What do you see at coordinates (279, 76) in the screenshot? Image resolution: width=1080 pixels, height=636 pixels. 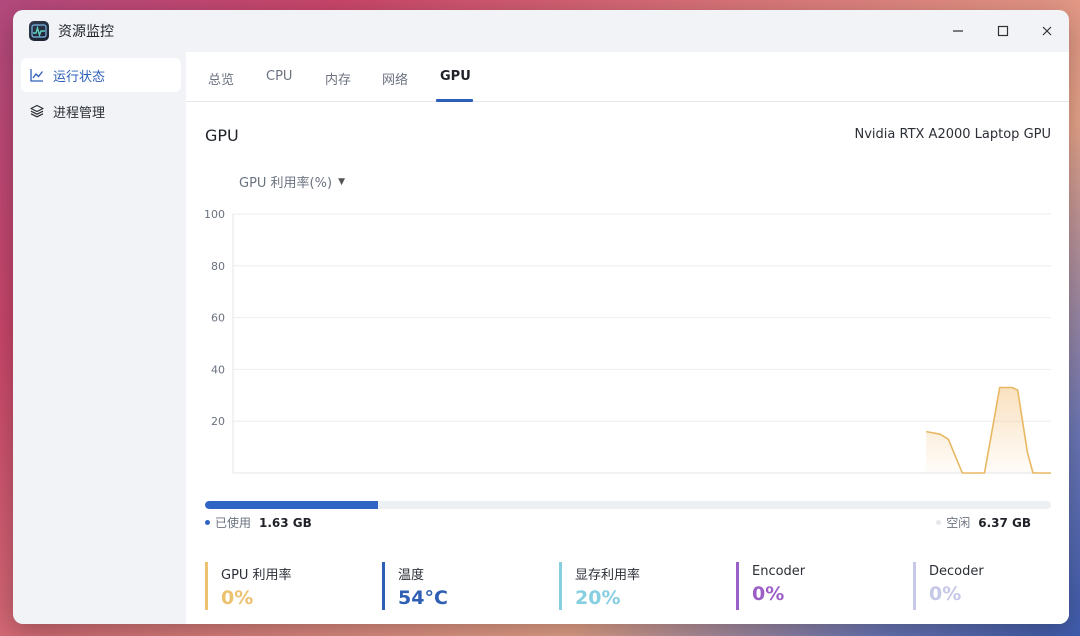 I see `tab-cpu: CPU` at bounding box center [279, 76].